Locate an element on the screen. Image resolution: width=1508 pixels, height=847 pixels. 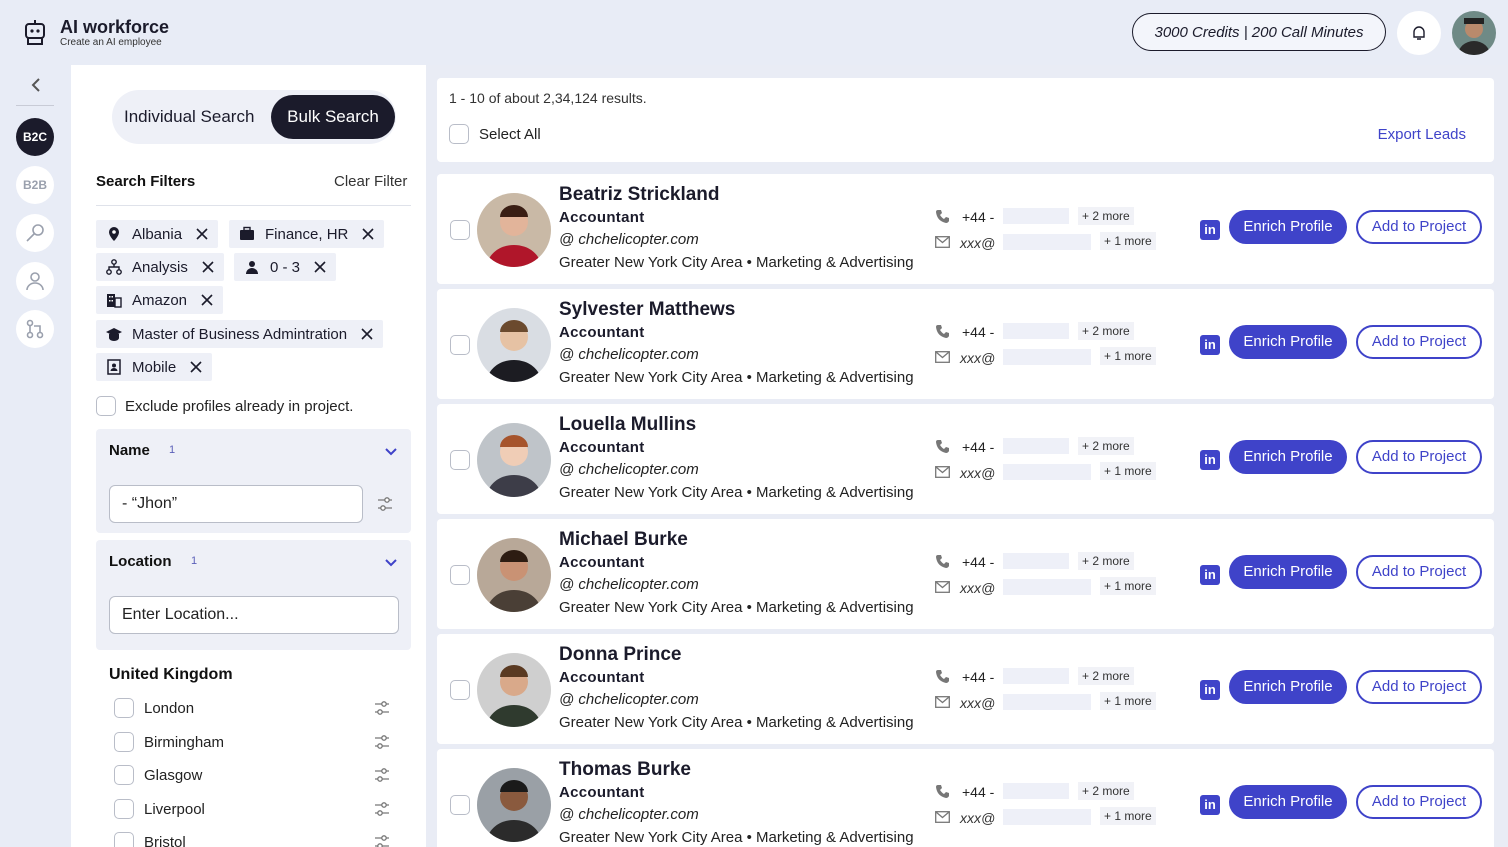
rail-agent-button is located at coordinates (35, 281).